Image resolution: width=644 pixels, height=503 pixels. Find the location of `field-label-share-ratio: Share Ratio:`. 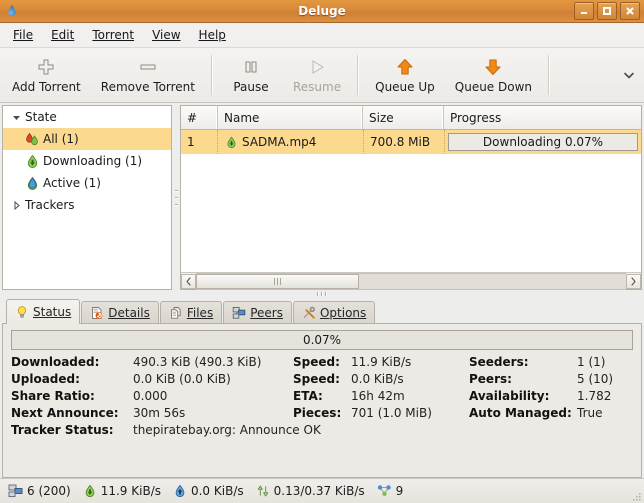

field-label-share-ratio: Share Ratio: is located at coordinates (53, 396).